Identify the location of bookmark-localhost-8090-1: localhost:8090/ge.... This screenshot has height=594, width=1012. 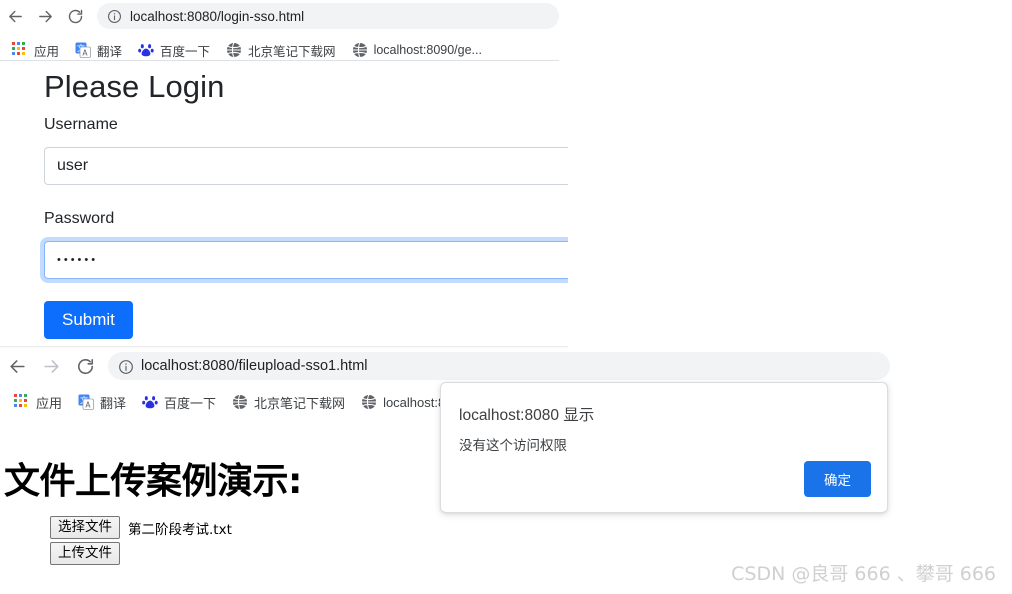
(417, 50).